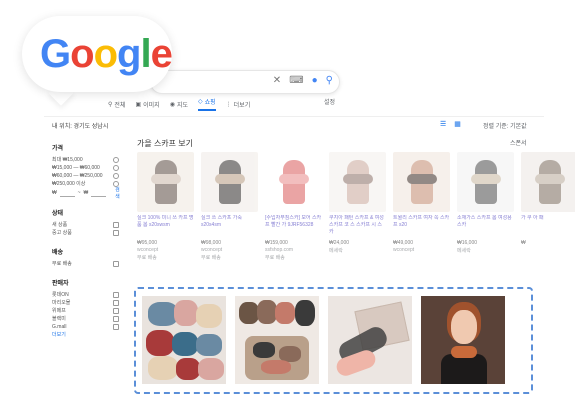 This screenshot has width=575, height=418. What do you see at coordinates (457, 124) in the screenshot?
I see `grid-view-icon: ▦` at bounding box center [457, 124].